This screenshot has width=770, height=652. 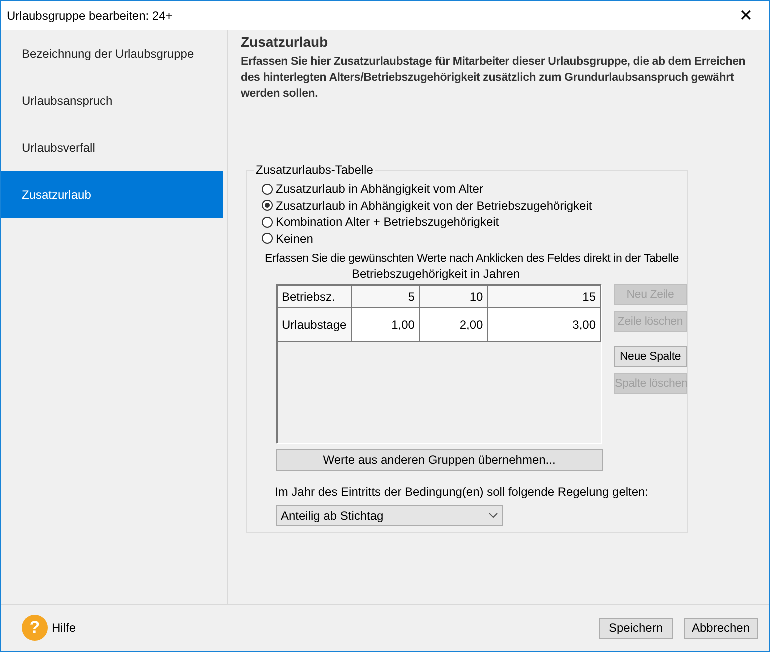 What do you see at coordinates (388, 222) in the screenshot?
I see `radio-label: Kombination Alter + Betriebszugehörigkeit` at bounding box center [388, 222].